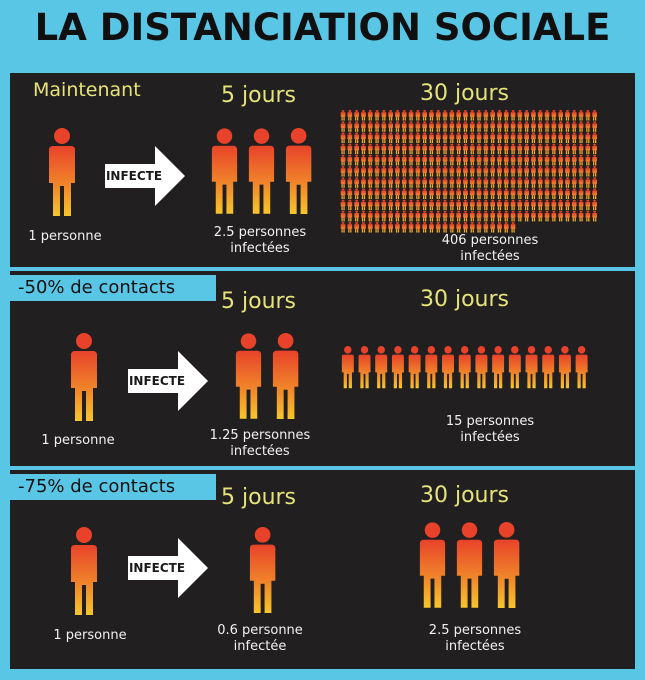 This screenshot has width=645, height=680. Describe the element at coordinates (471, 567) in the screenshot. I see `day30-people` at that location.